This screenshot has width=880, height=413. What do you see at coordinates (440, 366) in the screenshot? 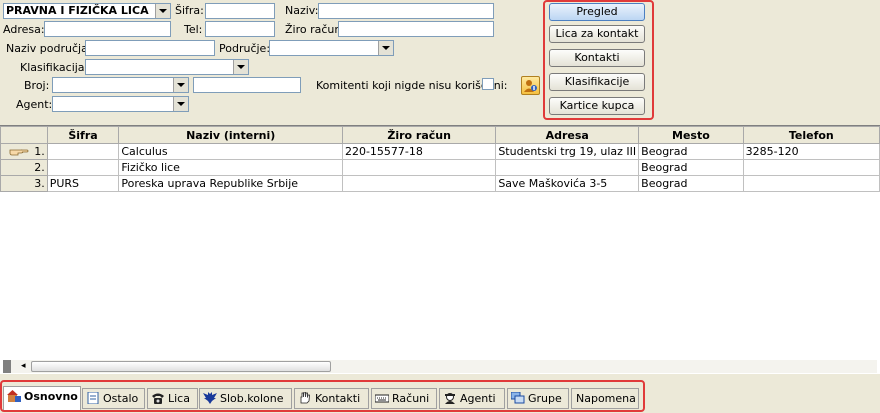
I see `horizontal-scrollbar: ◂` at bounding box center [440, 366].